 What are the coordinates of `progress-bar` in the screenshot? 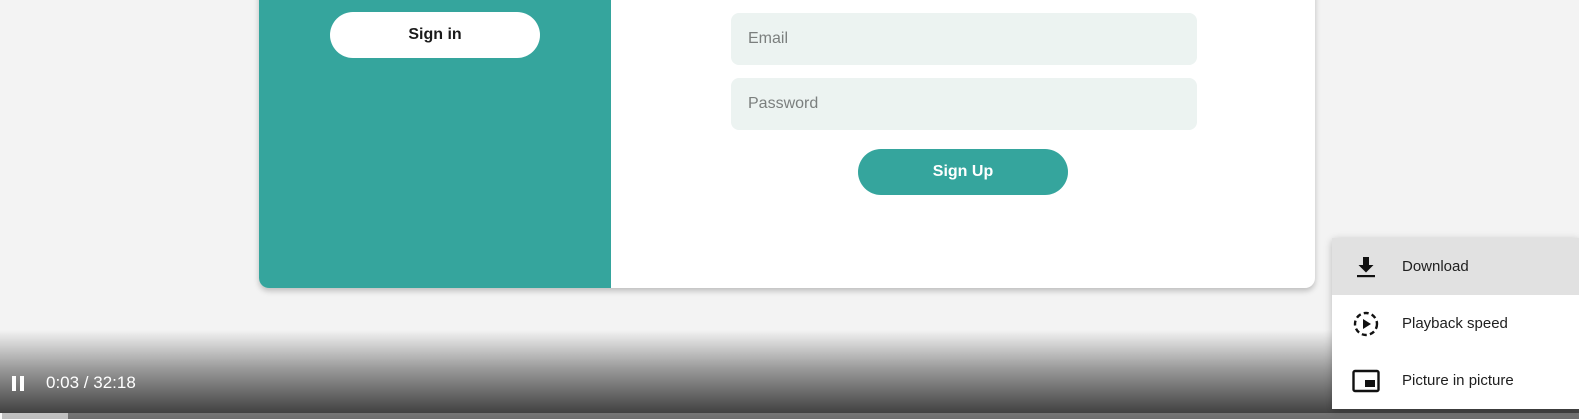 It's located at (789, 416).